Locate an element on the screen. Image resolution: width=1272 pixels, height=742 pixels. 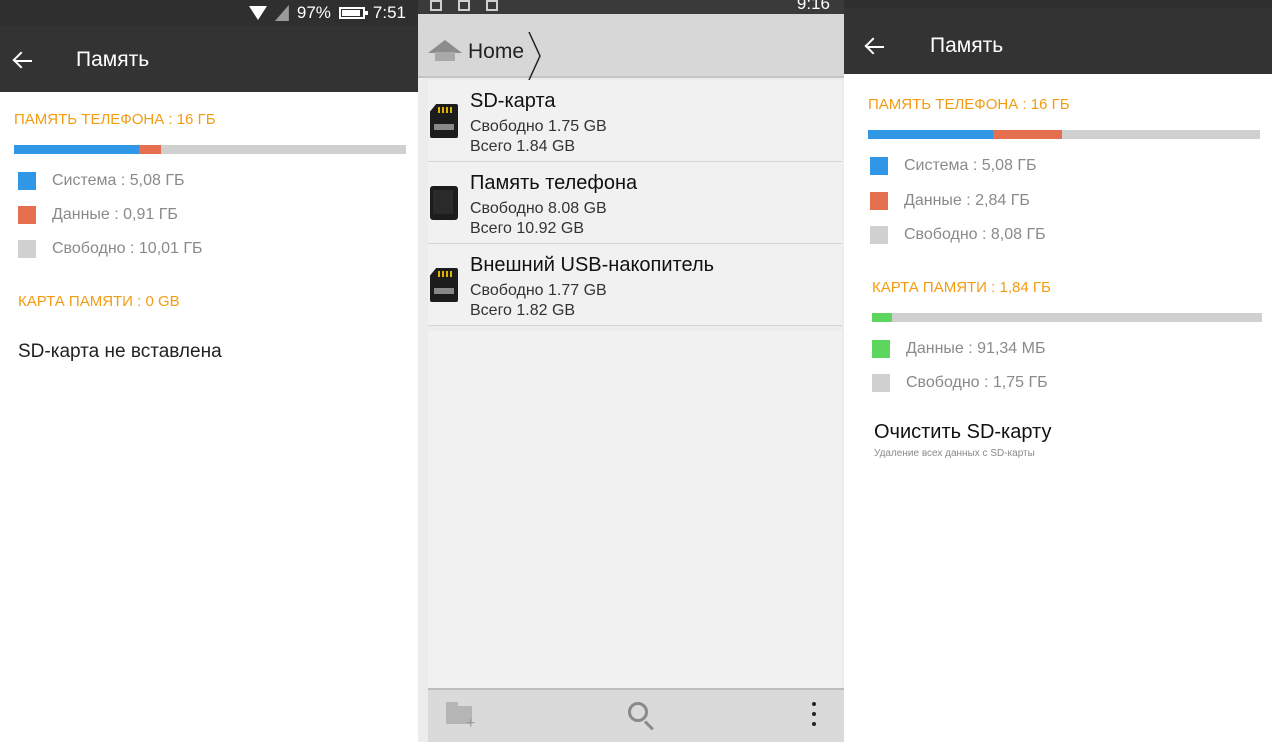
status-bar: 9:16 is located at coordinates (631, 7).